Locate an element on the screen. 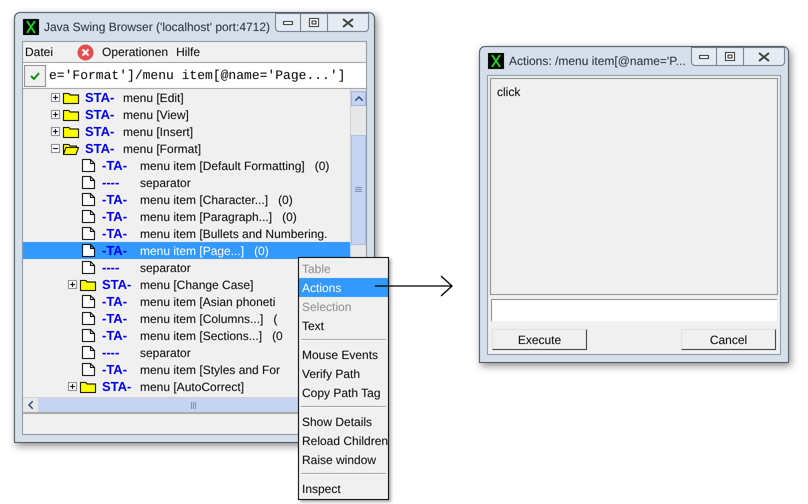 This screenshot has width=808, height=504. tree-row: -TA- menu item [Character...] (0) is located at coordinates (186, 199).